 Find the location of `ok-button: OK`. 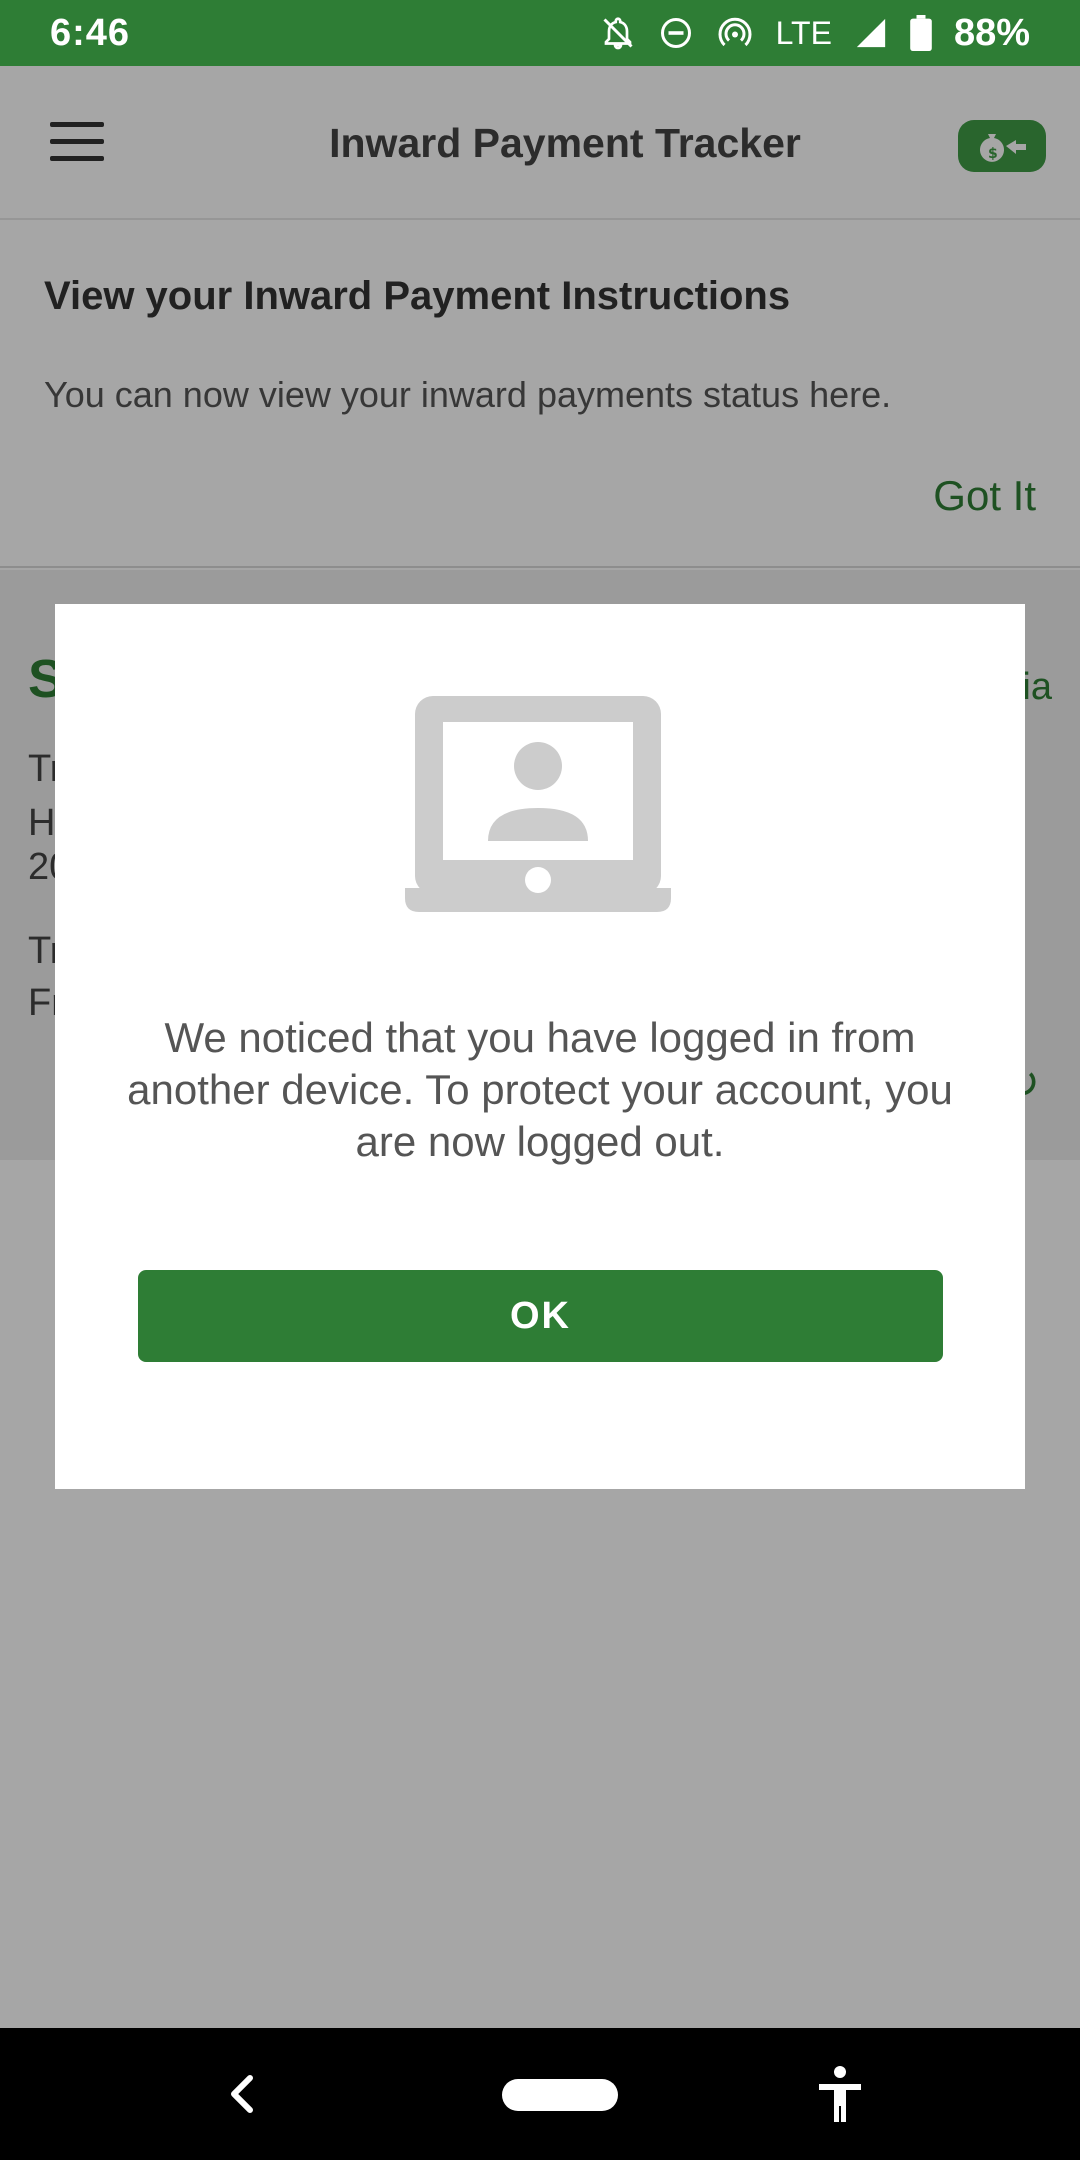

ok-button: OK is located at coordinates (540, 1316).